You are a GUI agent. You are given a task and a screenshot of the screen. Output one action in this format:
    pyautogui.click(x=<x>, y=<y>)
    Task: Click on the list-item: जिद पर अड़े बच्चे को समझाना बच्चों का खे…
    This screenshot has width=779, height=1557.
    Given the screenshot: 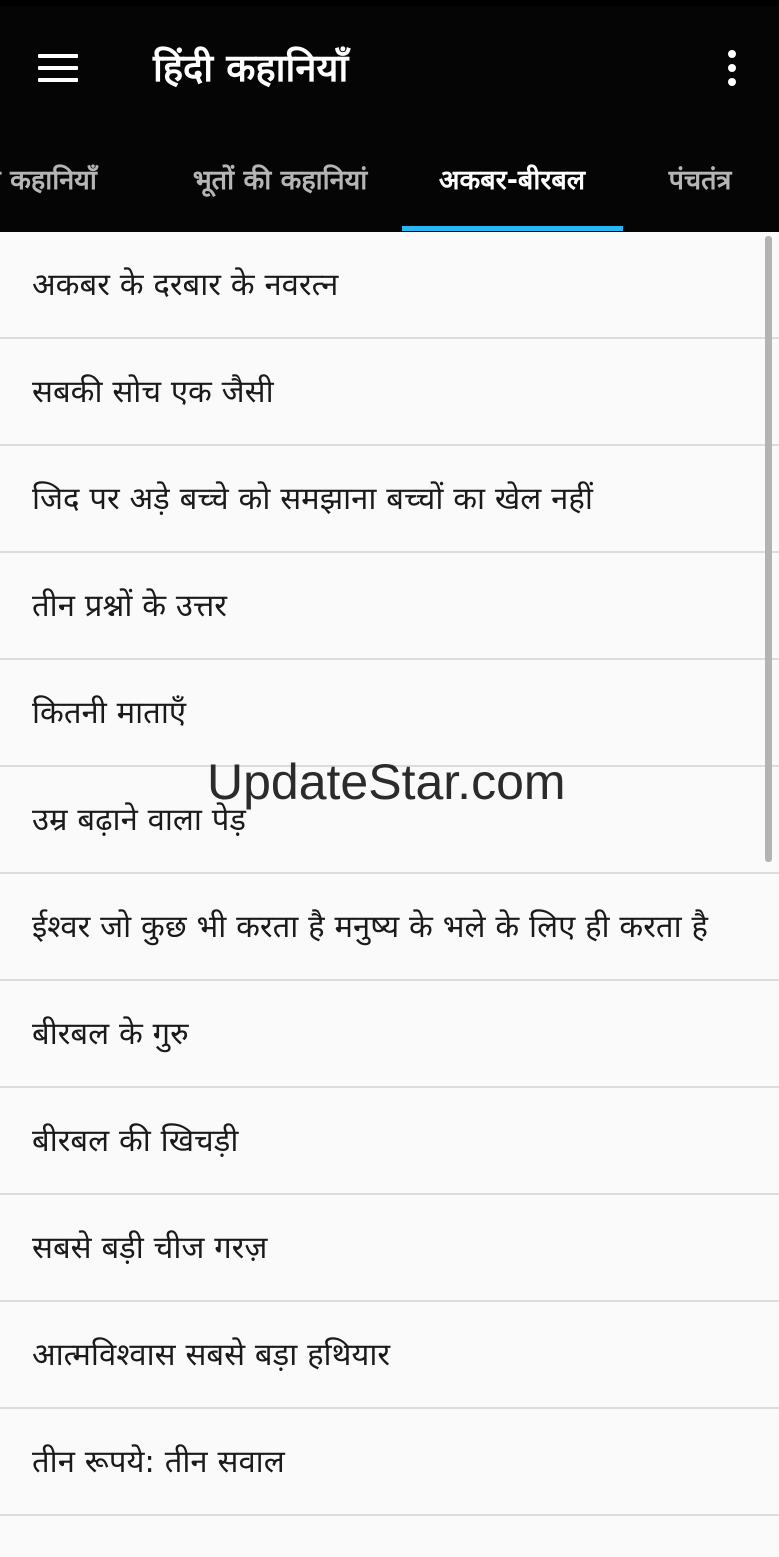 What is the action you would take?
    pyautogui.click(x=389, y=499)
    